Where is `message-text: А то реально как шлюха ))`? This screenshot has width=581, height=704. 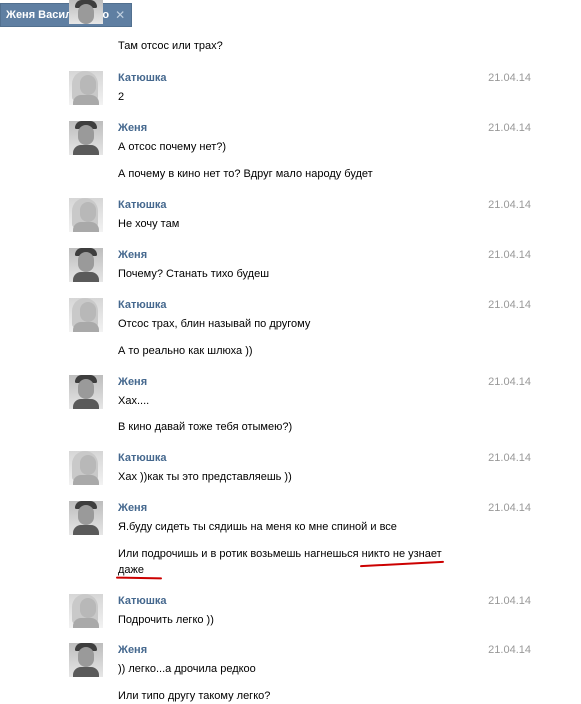 message-text: А то реально как шлюха )) is located at coordinates (185, 351).